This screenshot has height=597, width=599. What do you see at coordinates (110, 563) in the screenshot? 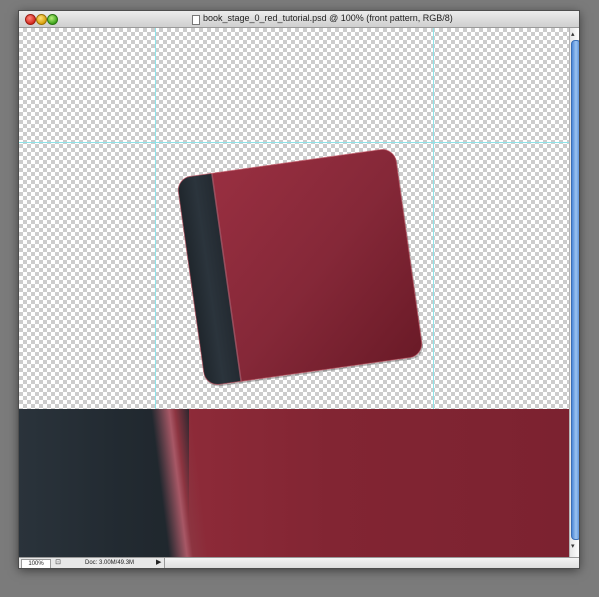
I see `document-size-info: Doc: 3.00M/49.3M` at bounding box center [110, 563].